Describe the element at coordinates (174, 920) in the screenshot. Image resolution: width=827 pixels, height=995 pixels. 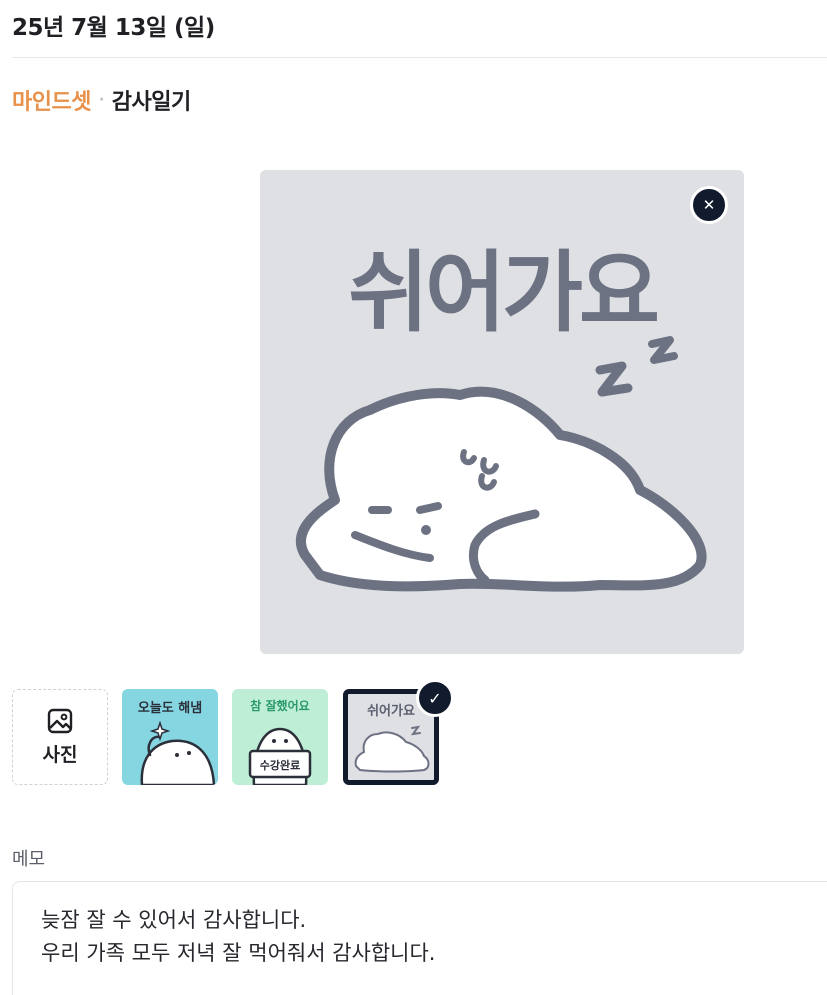
I see `memo-line: 늦잠 잘 수 있어서 감사합니다.` at that location.